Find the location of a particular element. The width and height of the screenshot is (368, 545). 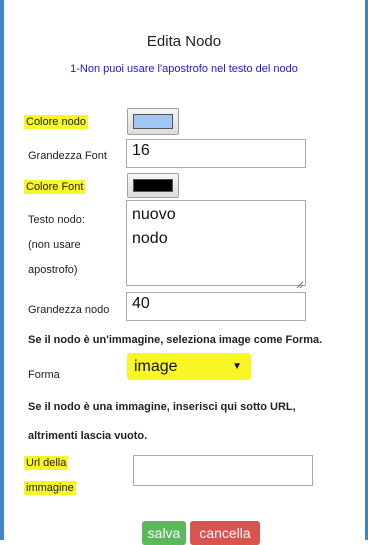

shape-select: image ▼ is located at coordinates (188, 366).